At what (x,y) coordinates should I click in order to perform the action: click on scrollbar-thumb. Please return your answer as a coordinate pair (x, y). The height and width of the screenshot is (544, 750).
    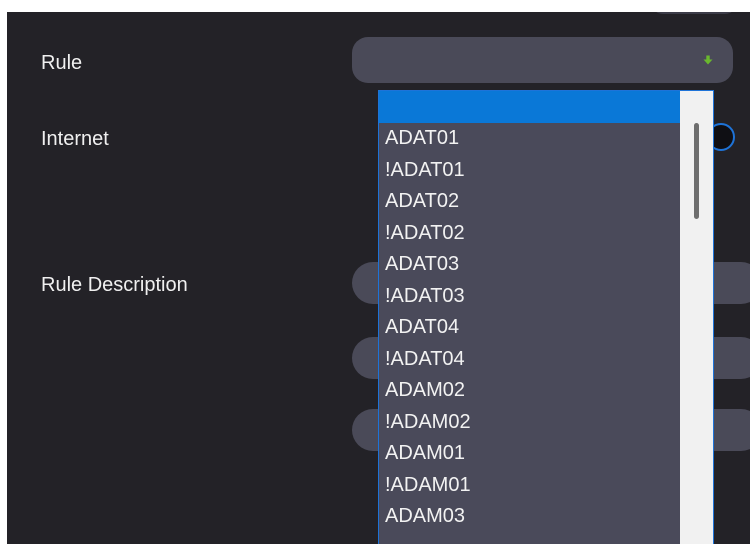
    Looking at the image, I should click on (696, 171).